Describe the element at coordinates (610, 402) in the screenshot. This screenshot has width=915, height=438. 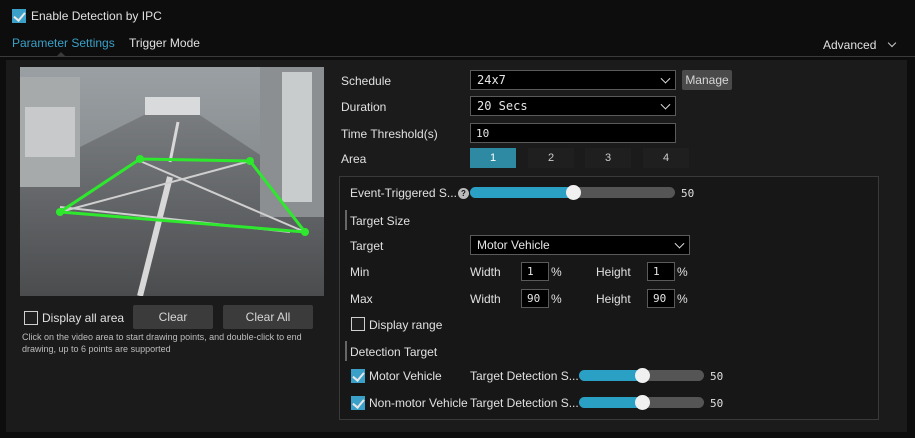
I see `non-motor-detection-sensitivity-fill` at that location.